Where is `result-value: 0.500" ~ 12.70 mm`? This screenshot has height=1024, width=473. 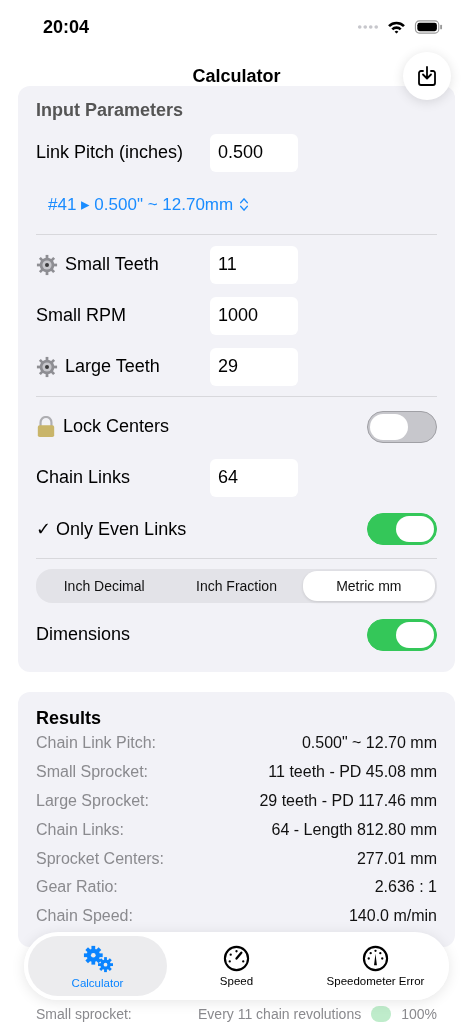
result-value: 0.500" ~ 12.70 mm is located at coordinates (369, 743).